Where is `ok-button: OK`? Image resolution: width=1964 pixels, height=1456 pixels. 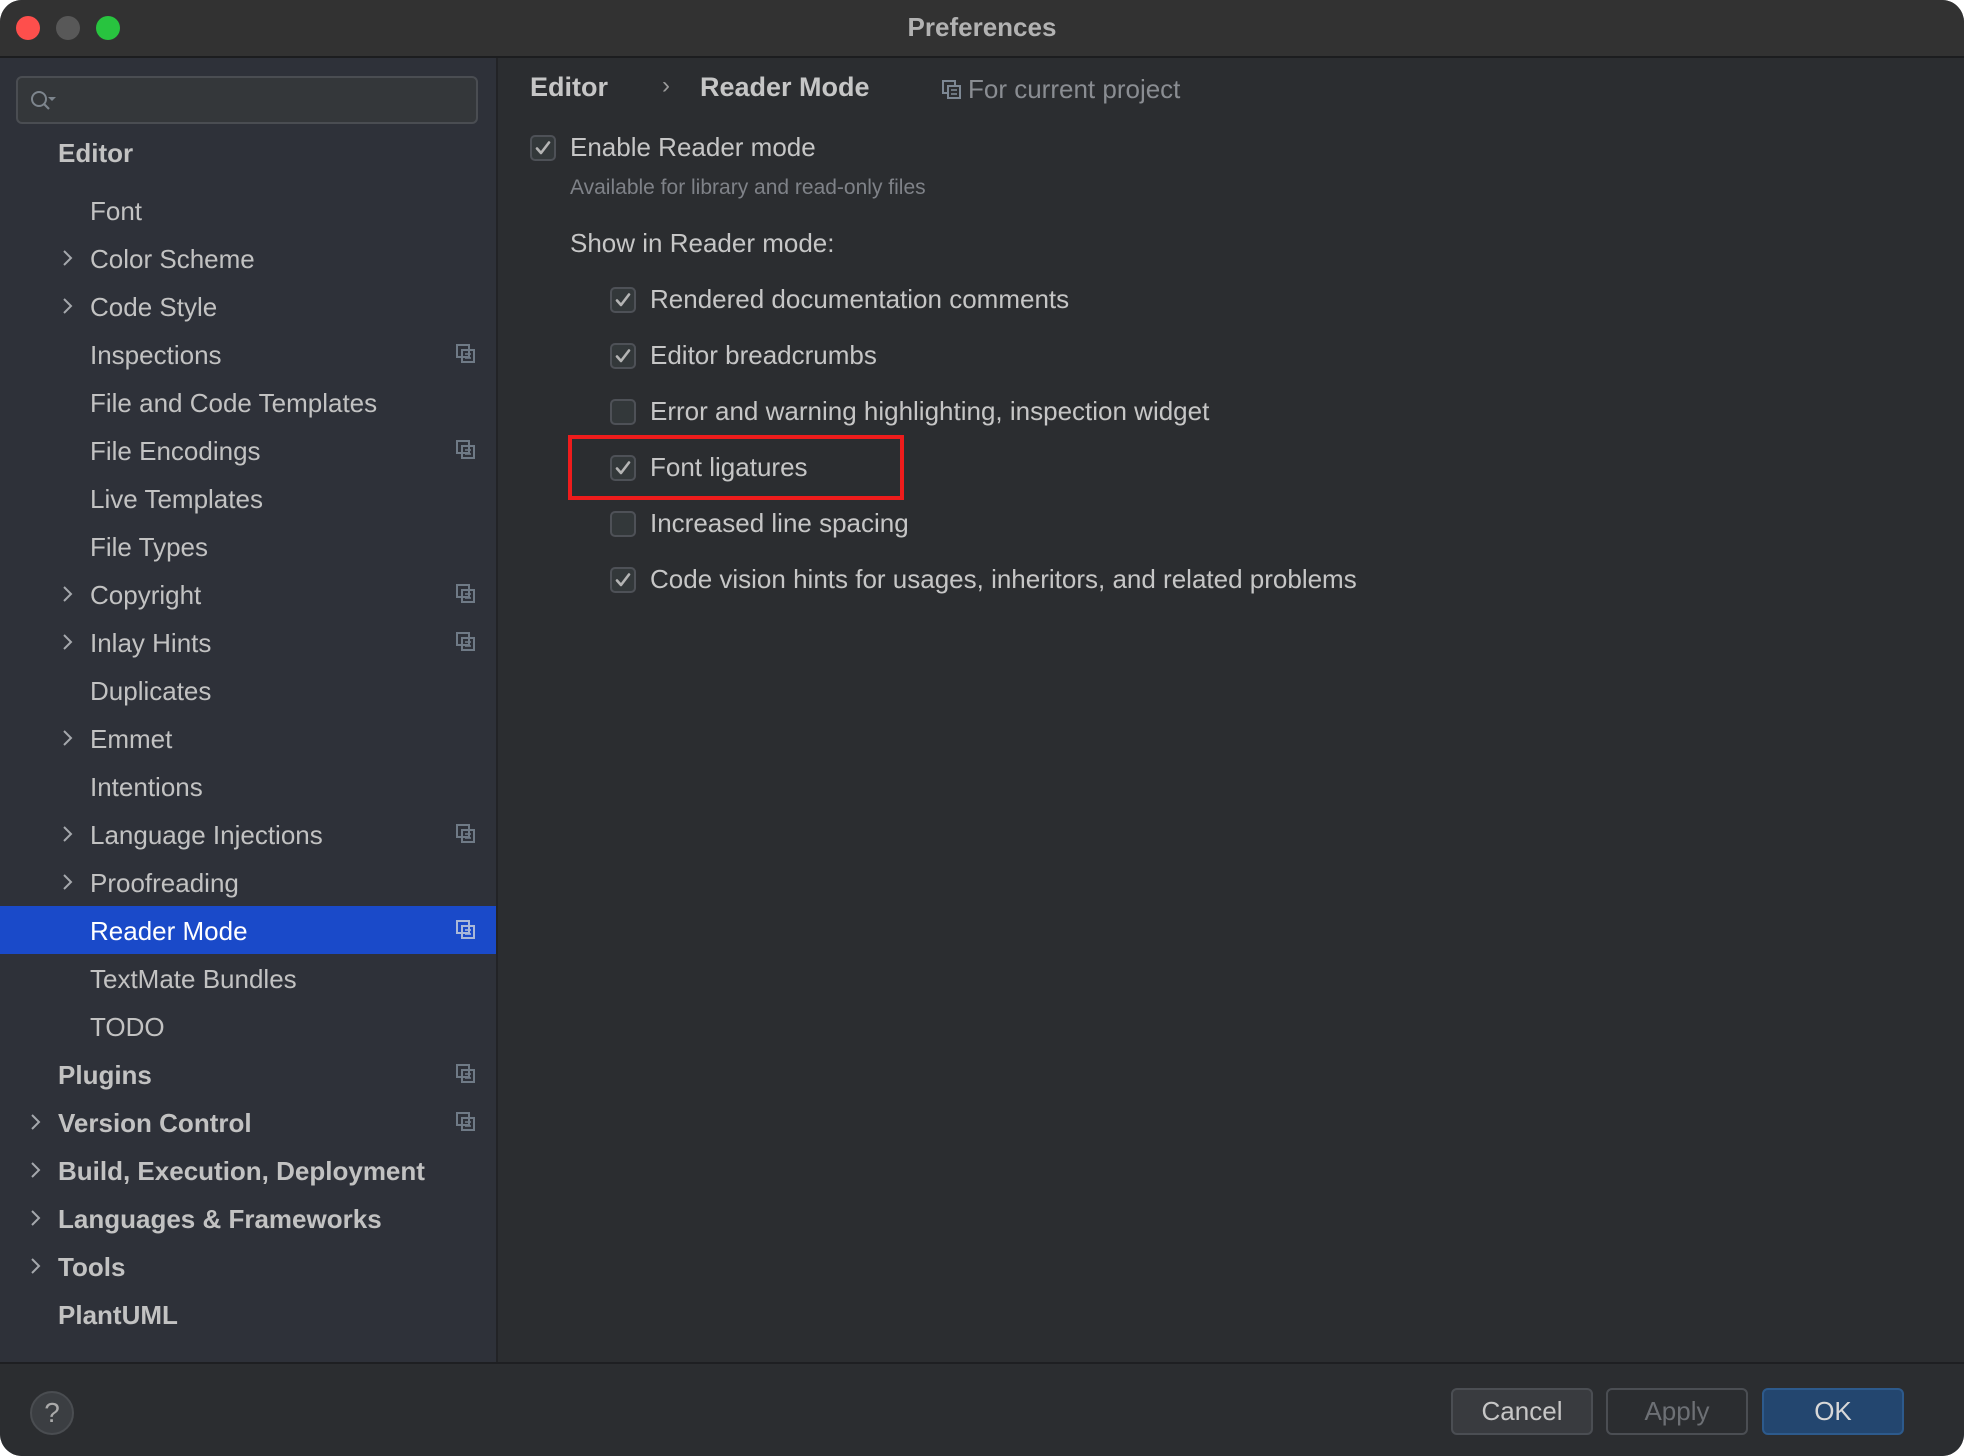
ok-button: OK is located at coordinates (1833, 1411).